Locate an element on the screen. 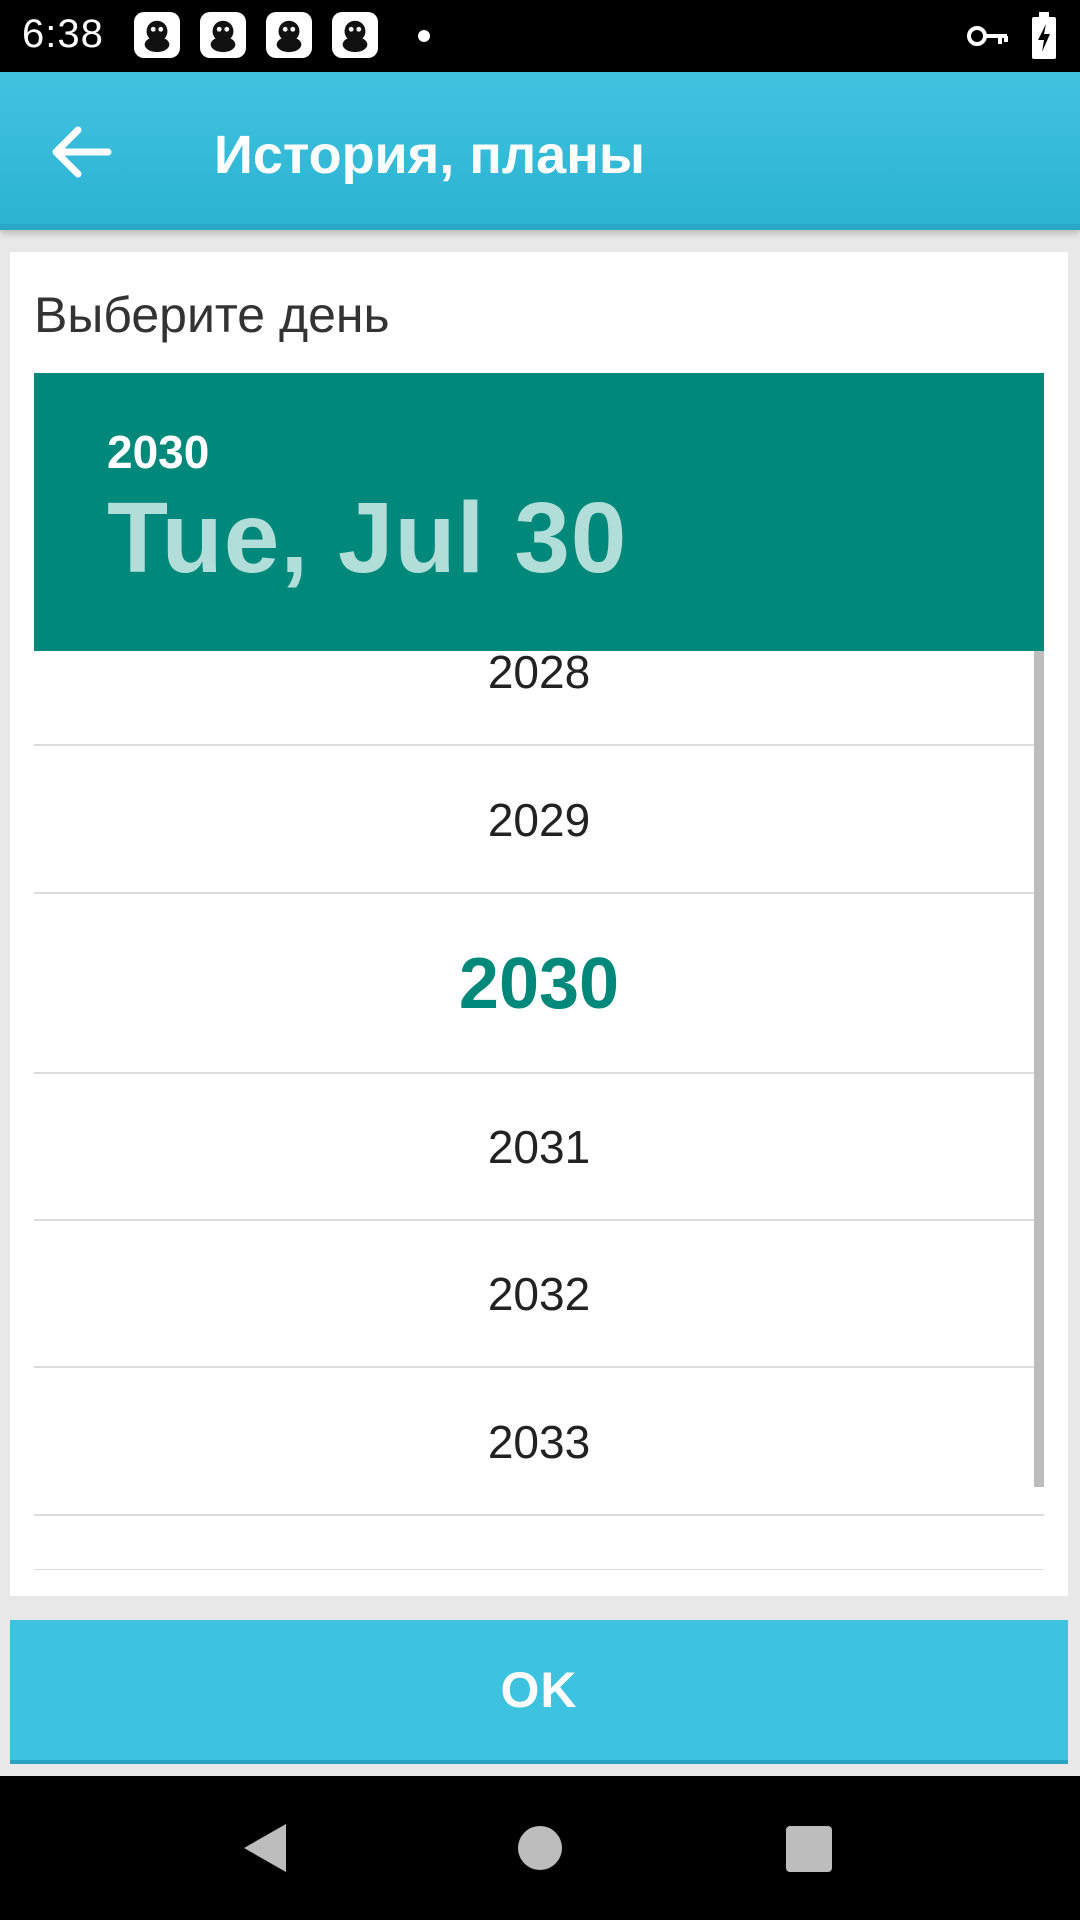 The height and width of the screenshot is (1920, 1080). year-item: 2031 is located at coordinates (539, 1147).